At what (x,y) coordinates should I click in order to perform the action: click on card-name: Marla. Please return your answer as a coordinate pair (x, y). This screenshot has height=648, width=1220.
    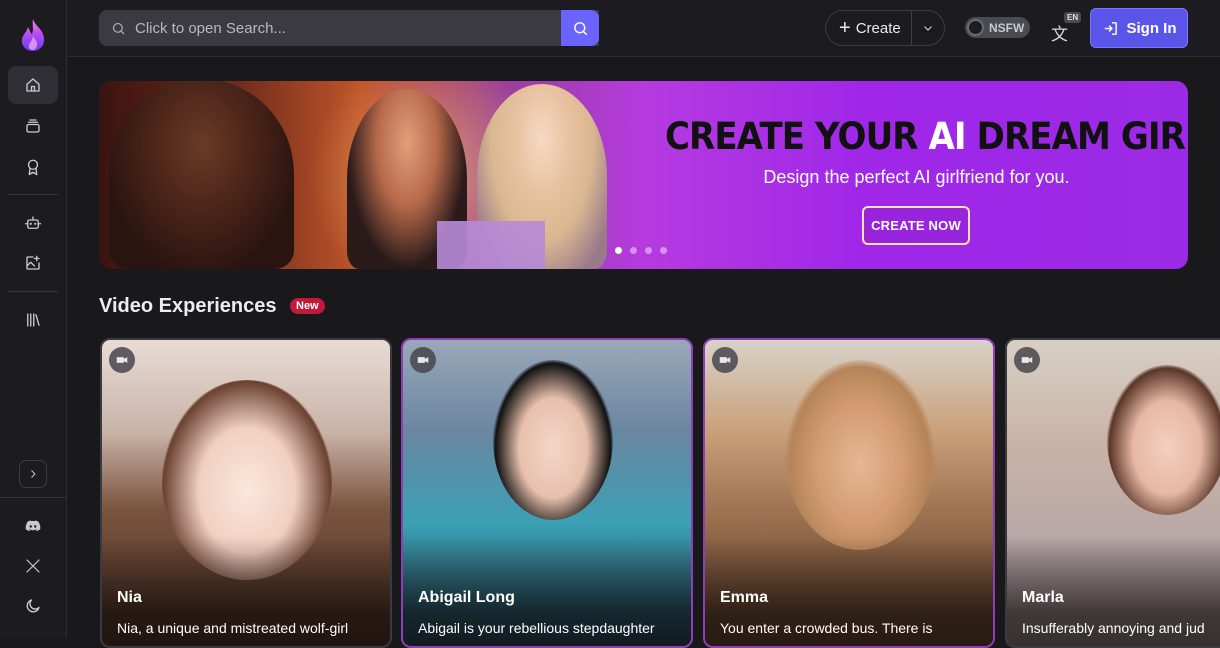
    Looking at the image, I should click on (1043, 597).